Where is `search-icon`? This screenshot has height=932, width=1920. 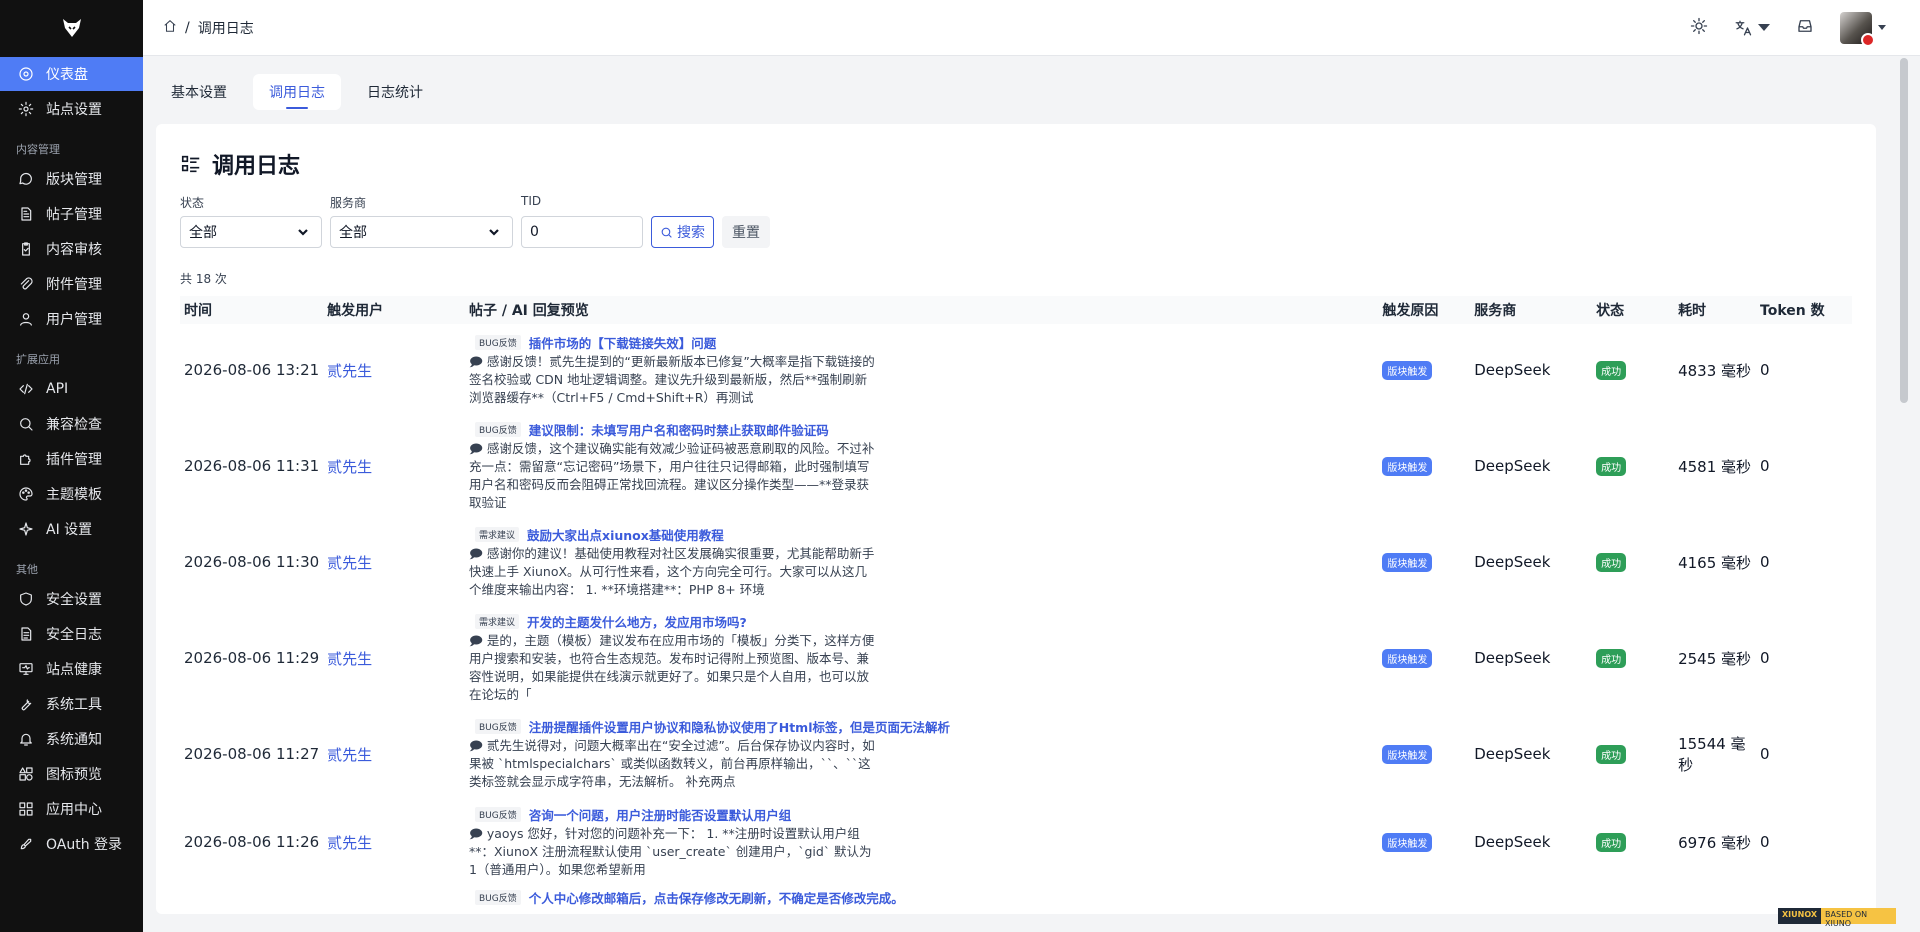 search-icon is located at coordinates (26, 424).